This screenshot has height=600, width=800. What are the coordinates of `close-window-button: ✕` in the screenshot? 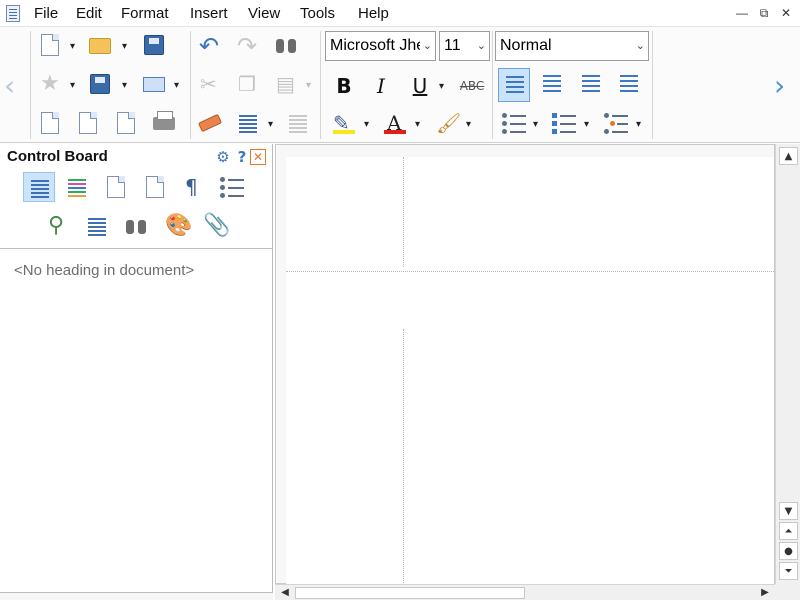 It's located at (786, 13).